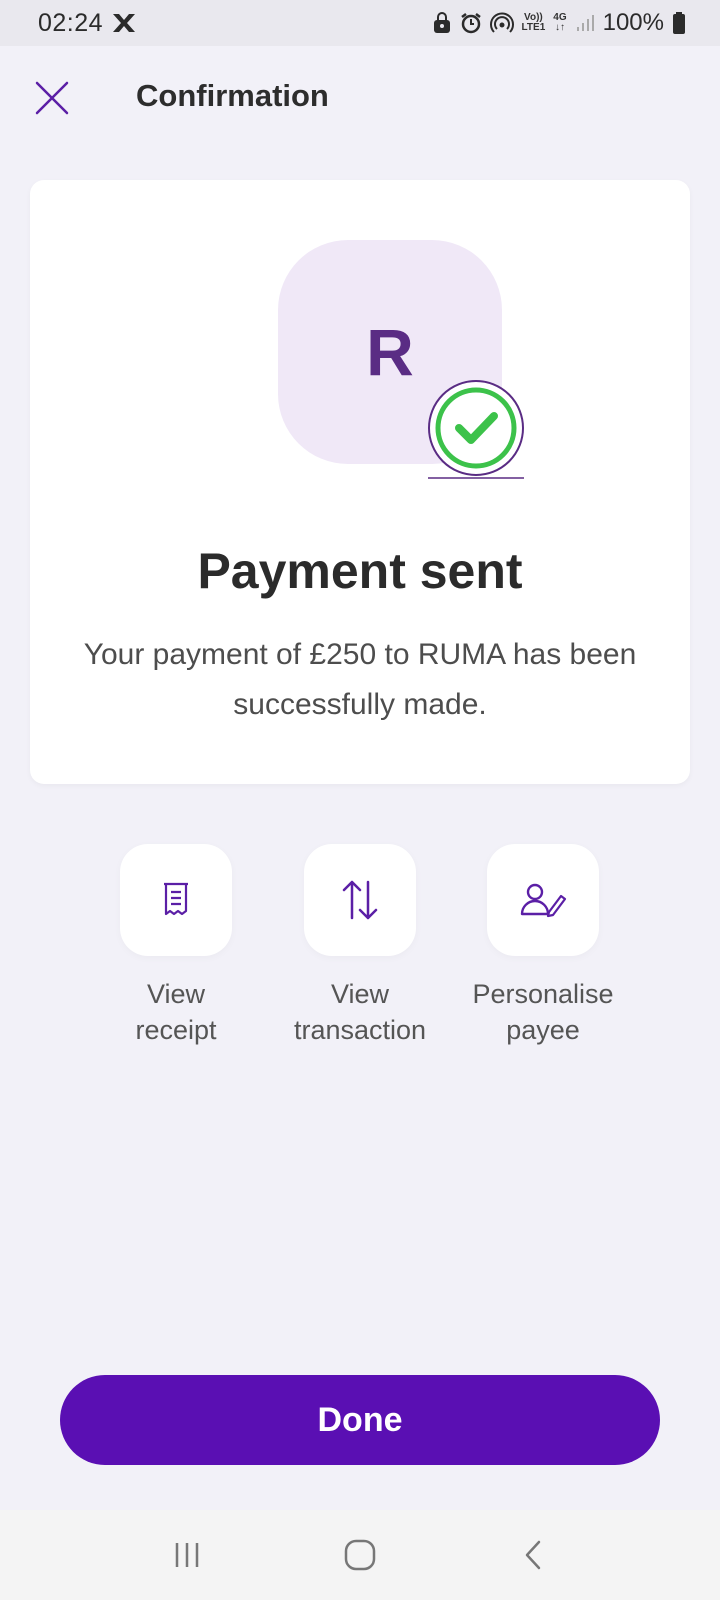  What do you see at coordinates (679, 23) in the screenshot?
I see `battery-icon` at bounding box center [679, 23].